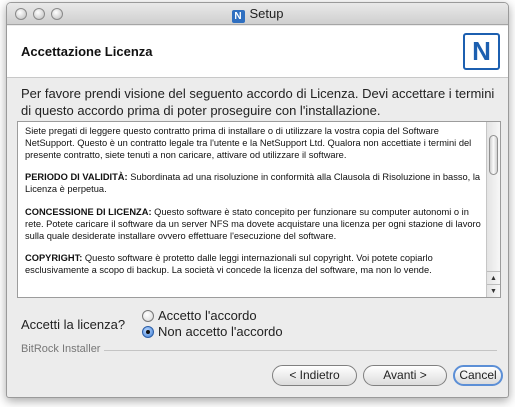 The image size is (515, 407). Describe the element at coordinates (238, 16) in the screenshot. I see `app-icon: N` at that location.